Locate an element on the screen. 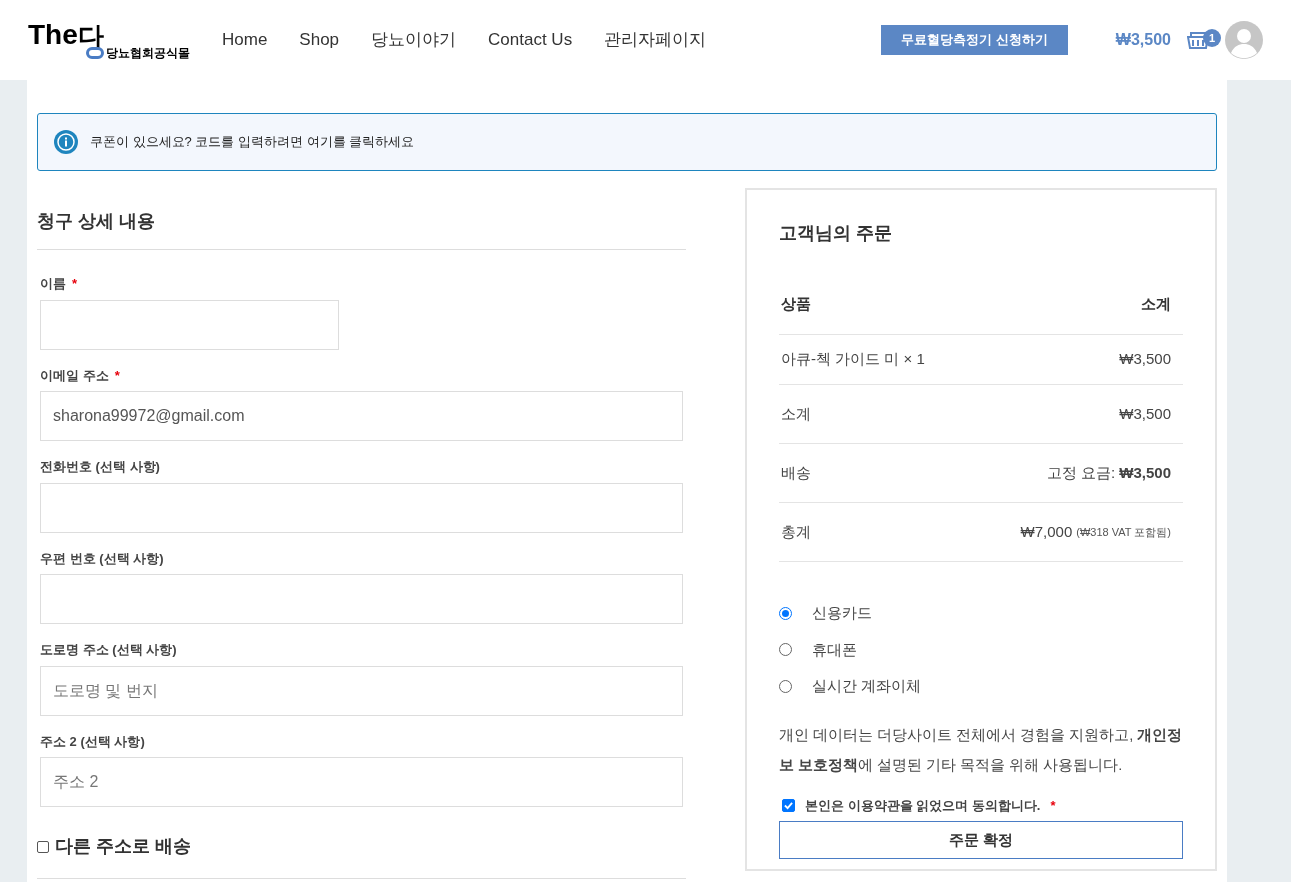 The image size is (1291, 882). free-meter-button: 무료혈당측정기 신청하기 is located at coordinates (974, 40).